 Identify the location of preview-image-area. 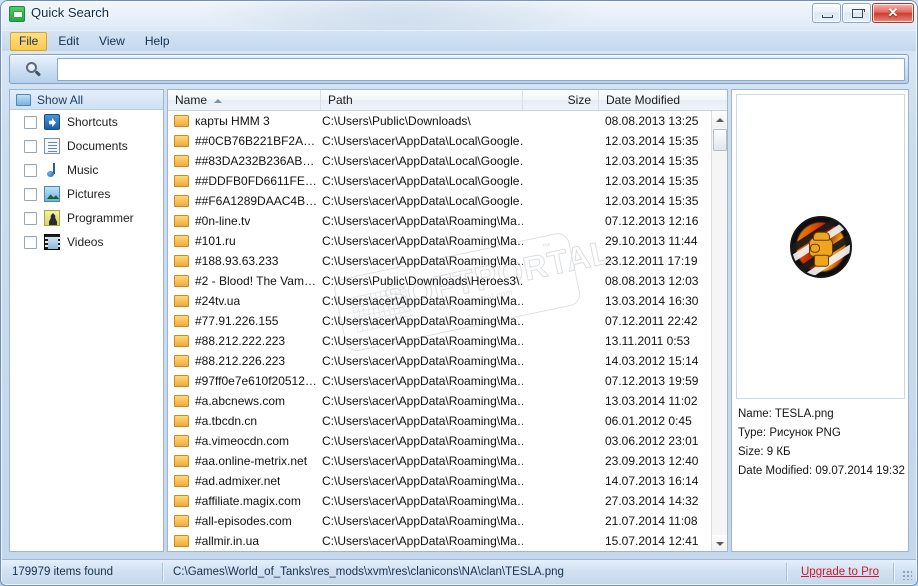
(820, 246).